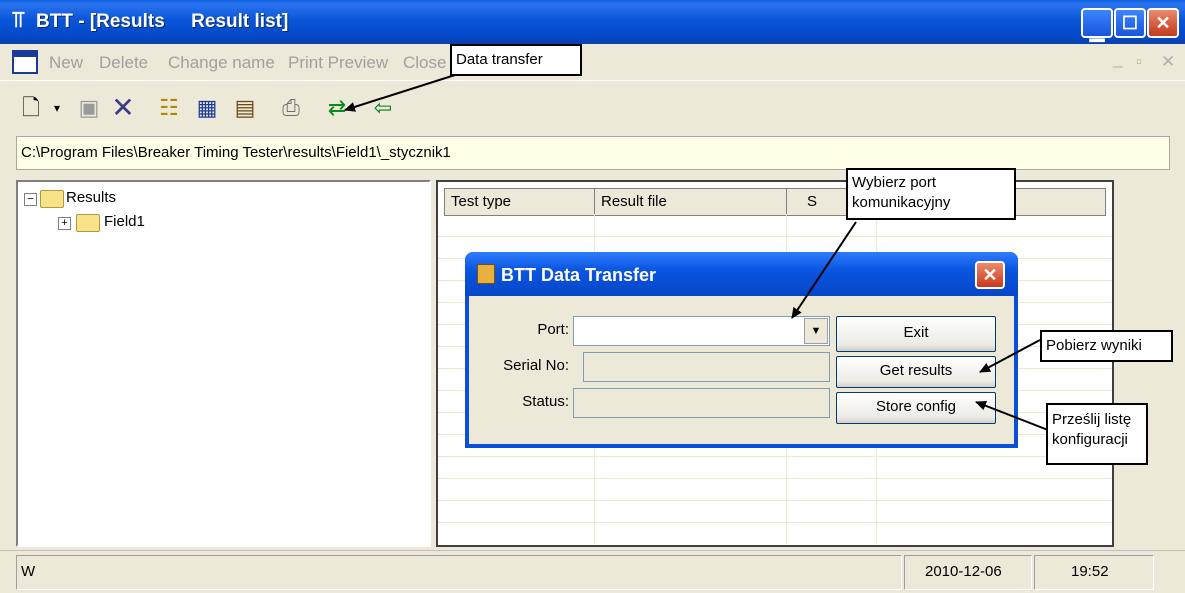  I want to click on callout-get-results: Pobierz wyniki, so click(1106, 346).